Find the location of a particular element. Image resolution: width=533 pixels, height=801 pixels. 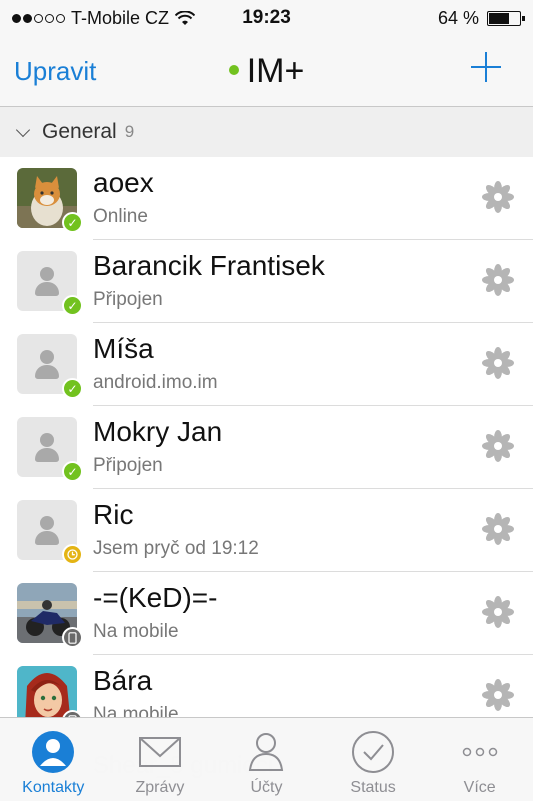

app-title: IM+ is located at coordinates (275, 71).